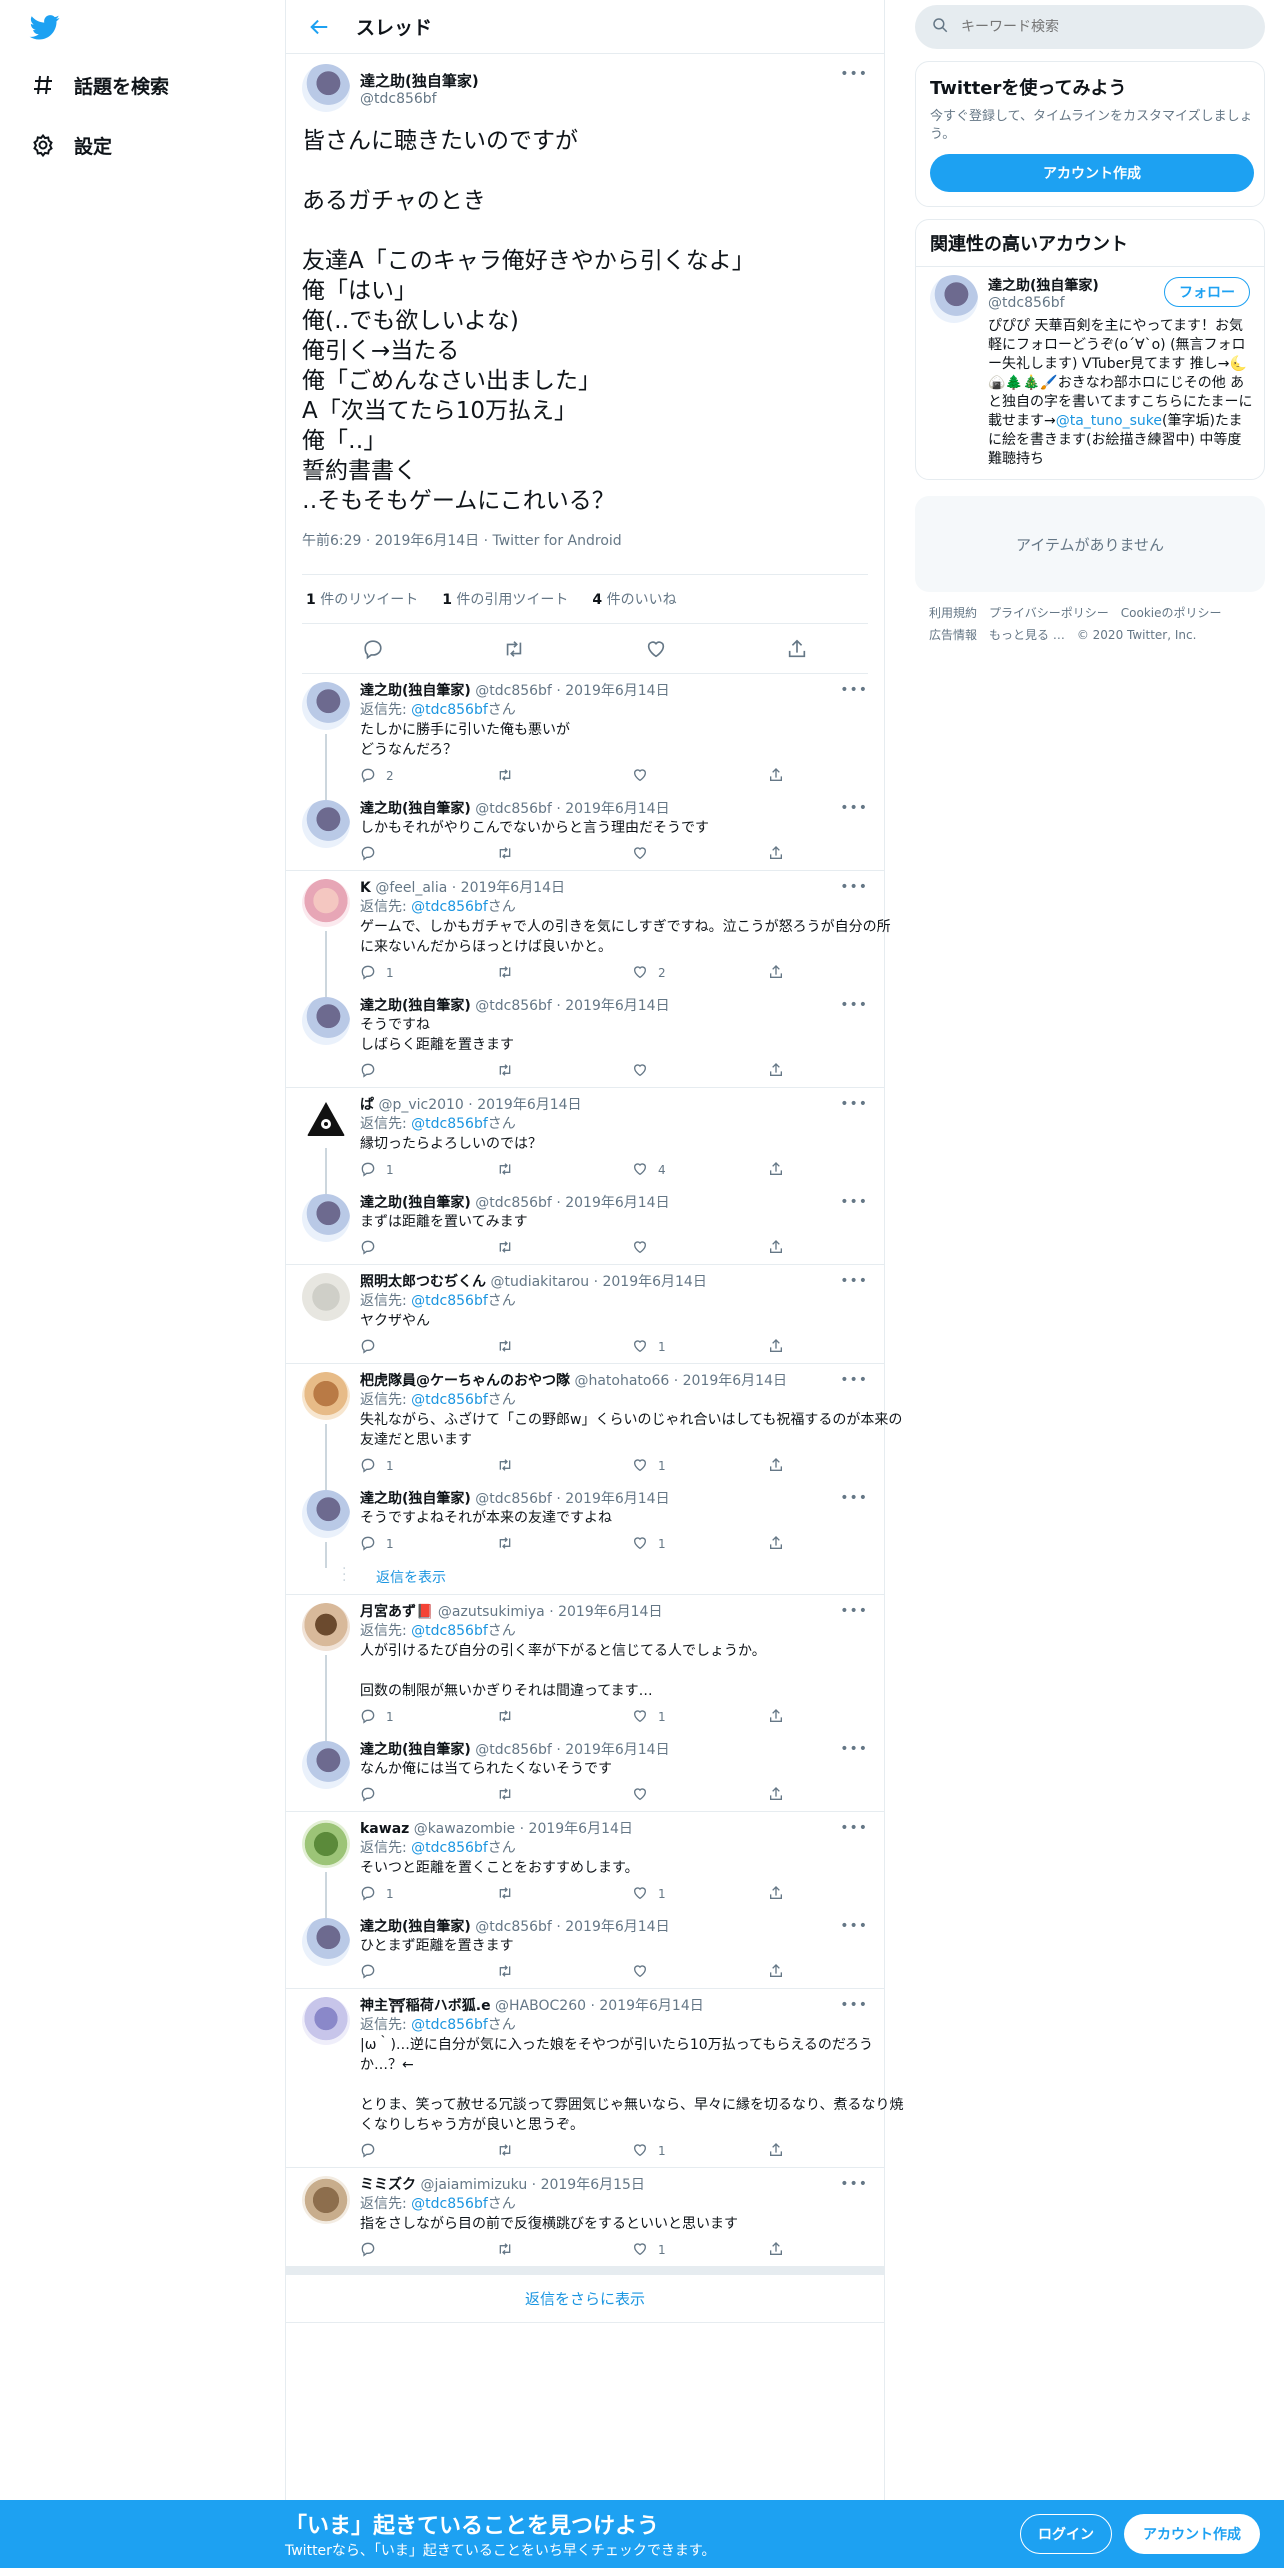 This screenshot has height=2568, width=1284. What do you see at coordinates (700, 1170) in the screenshot?
I see `like-button: 4` at bounding box center [700, 1170].